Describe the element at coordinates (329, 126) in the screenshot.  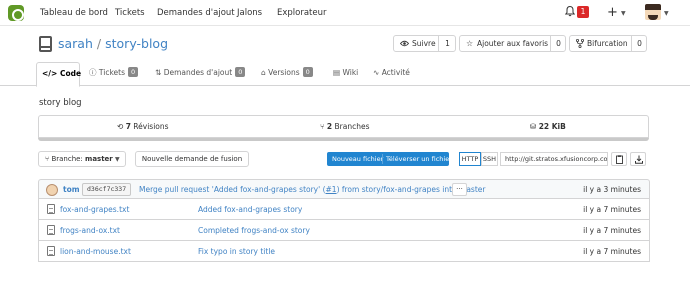
I see `branches-count: 2` at that location.